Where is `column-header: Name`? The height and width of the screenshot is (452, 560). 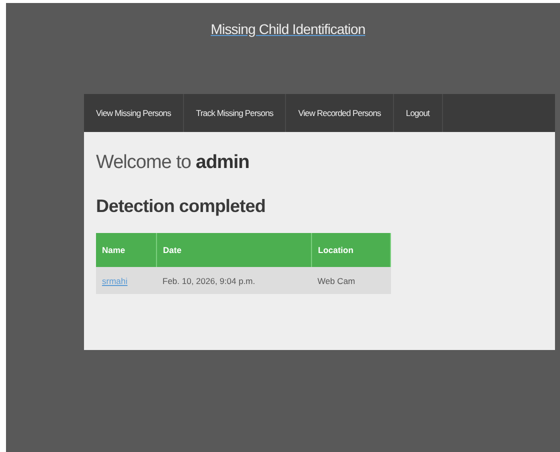 column-header: Name is located at coordinates (126, 250).